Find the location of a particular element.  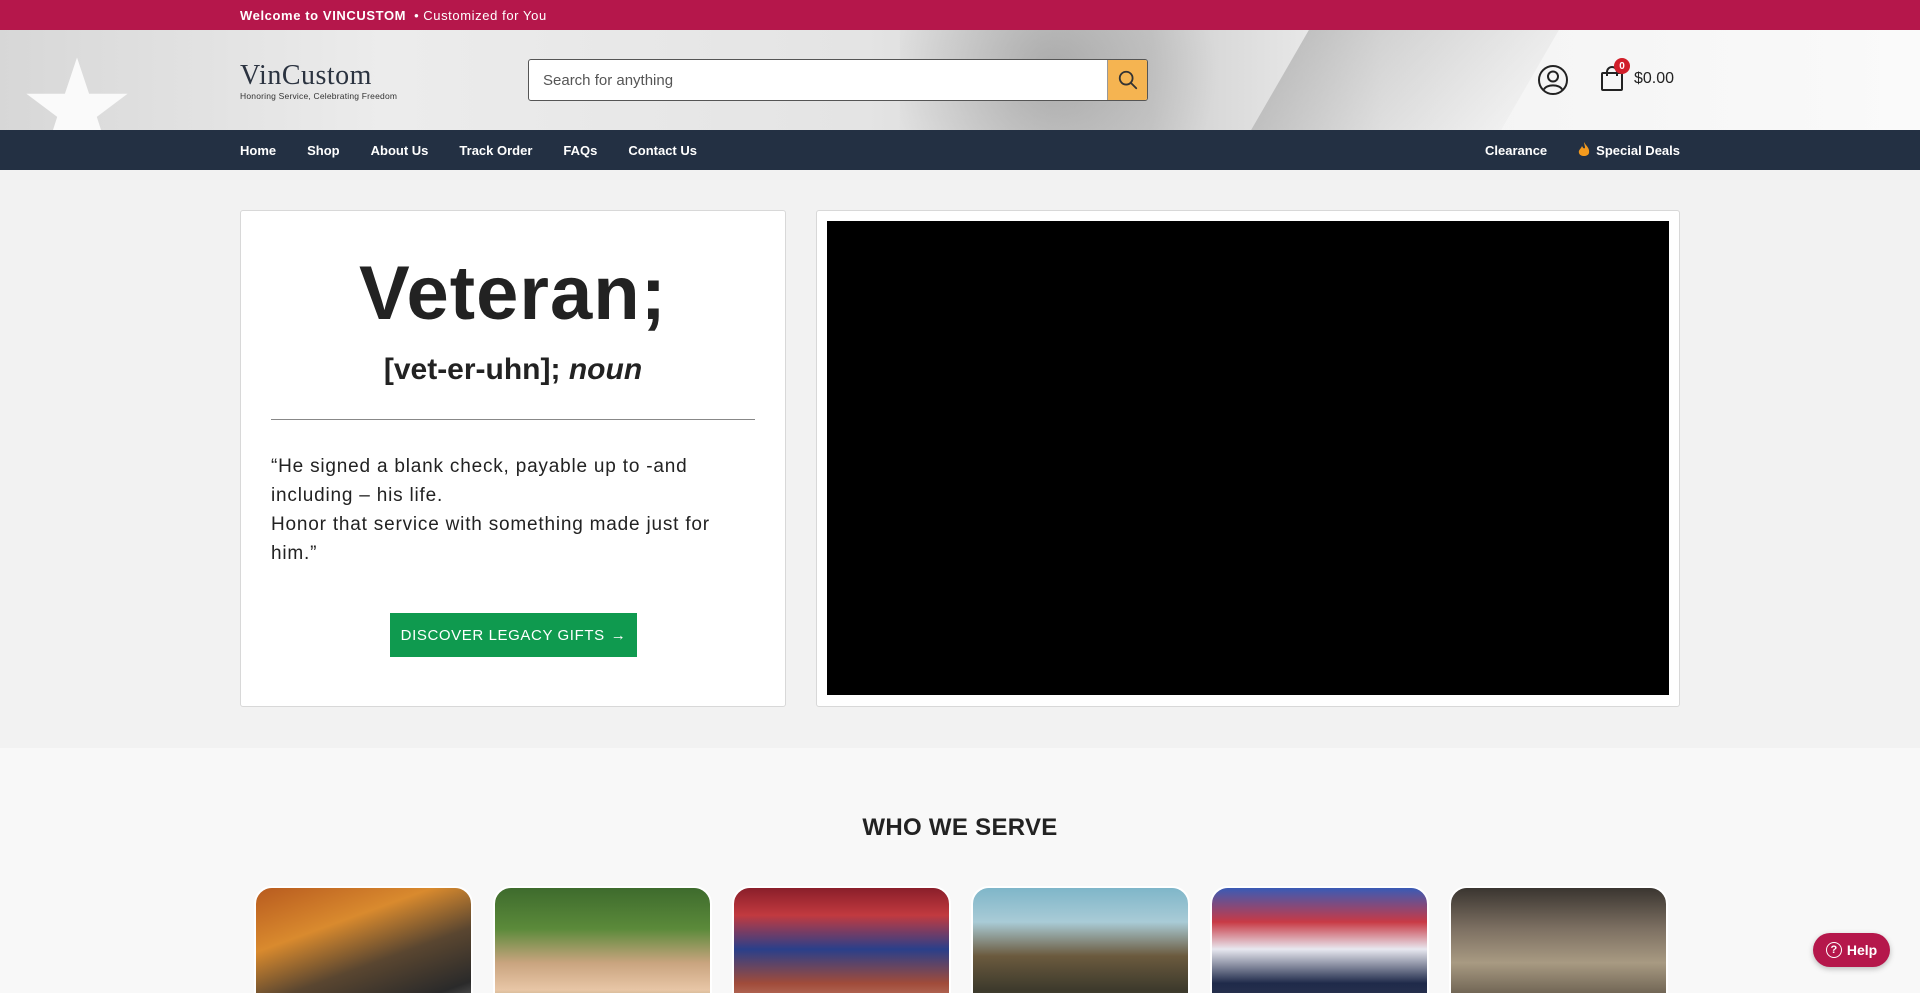

serve-tile-patriots is located at coordinates (841, 939).